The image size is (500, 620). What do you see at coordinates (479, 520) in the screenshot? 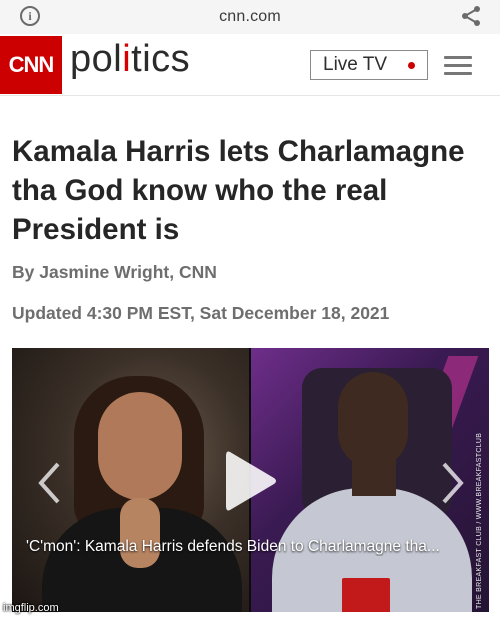
I see `video-side-text: THE BREAKFAST CLUB / WWW.BREAKFASTCLUB` at bounding box center [479, 520].